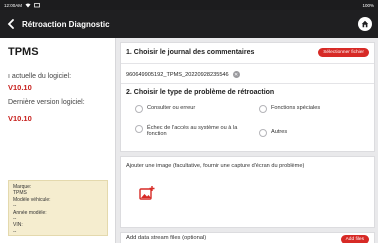 The height and width of the screenshot is (243, 378). I want to click on option-others: Autres, so click(273, 133).